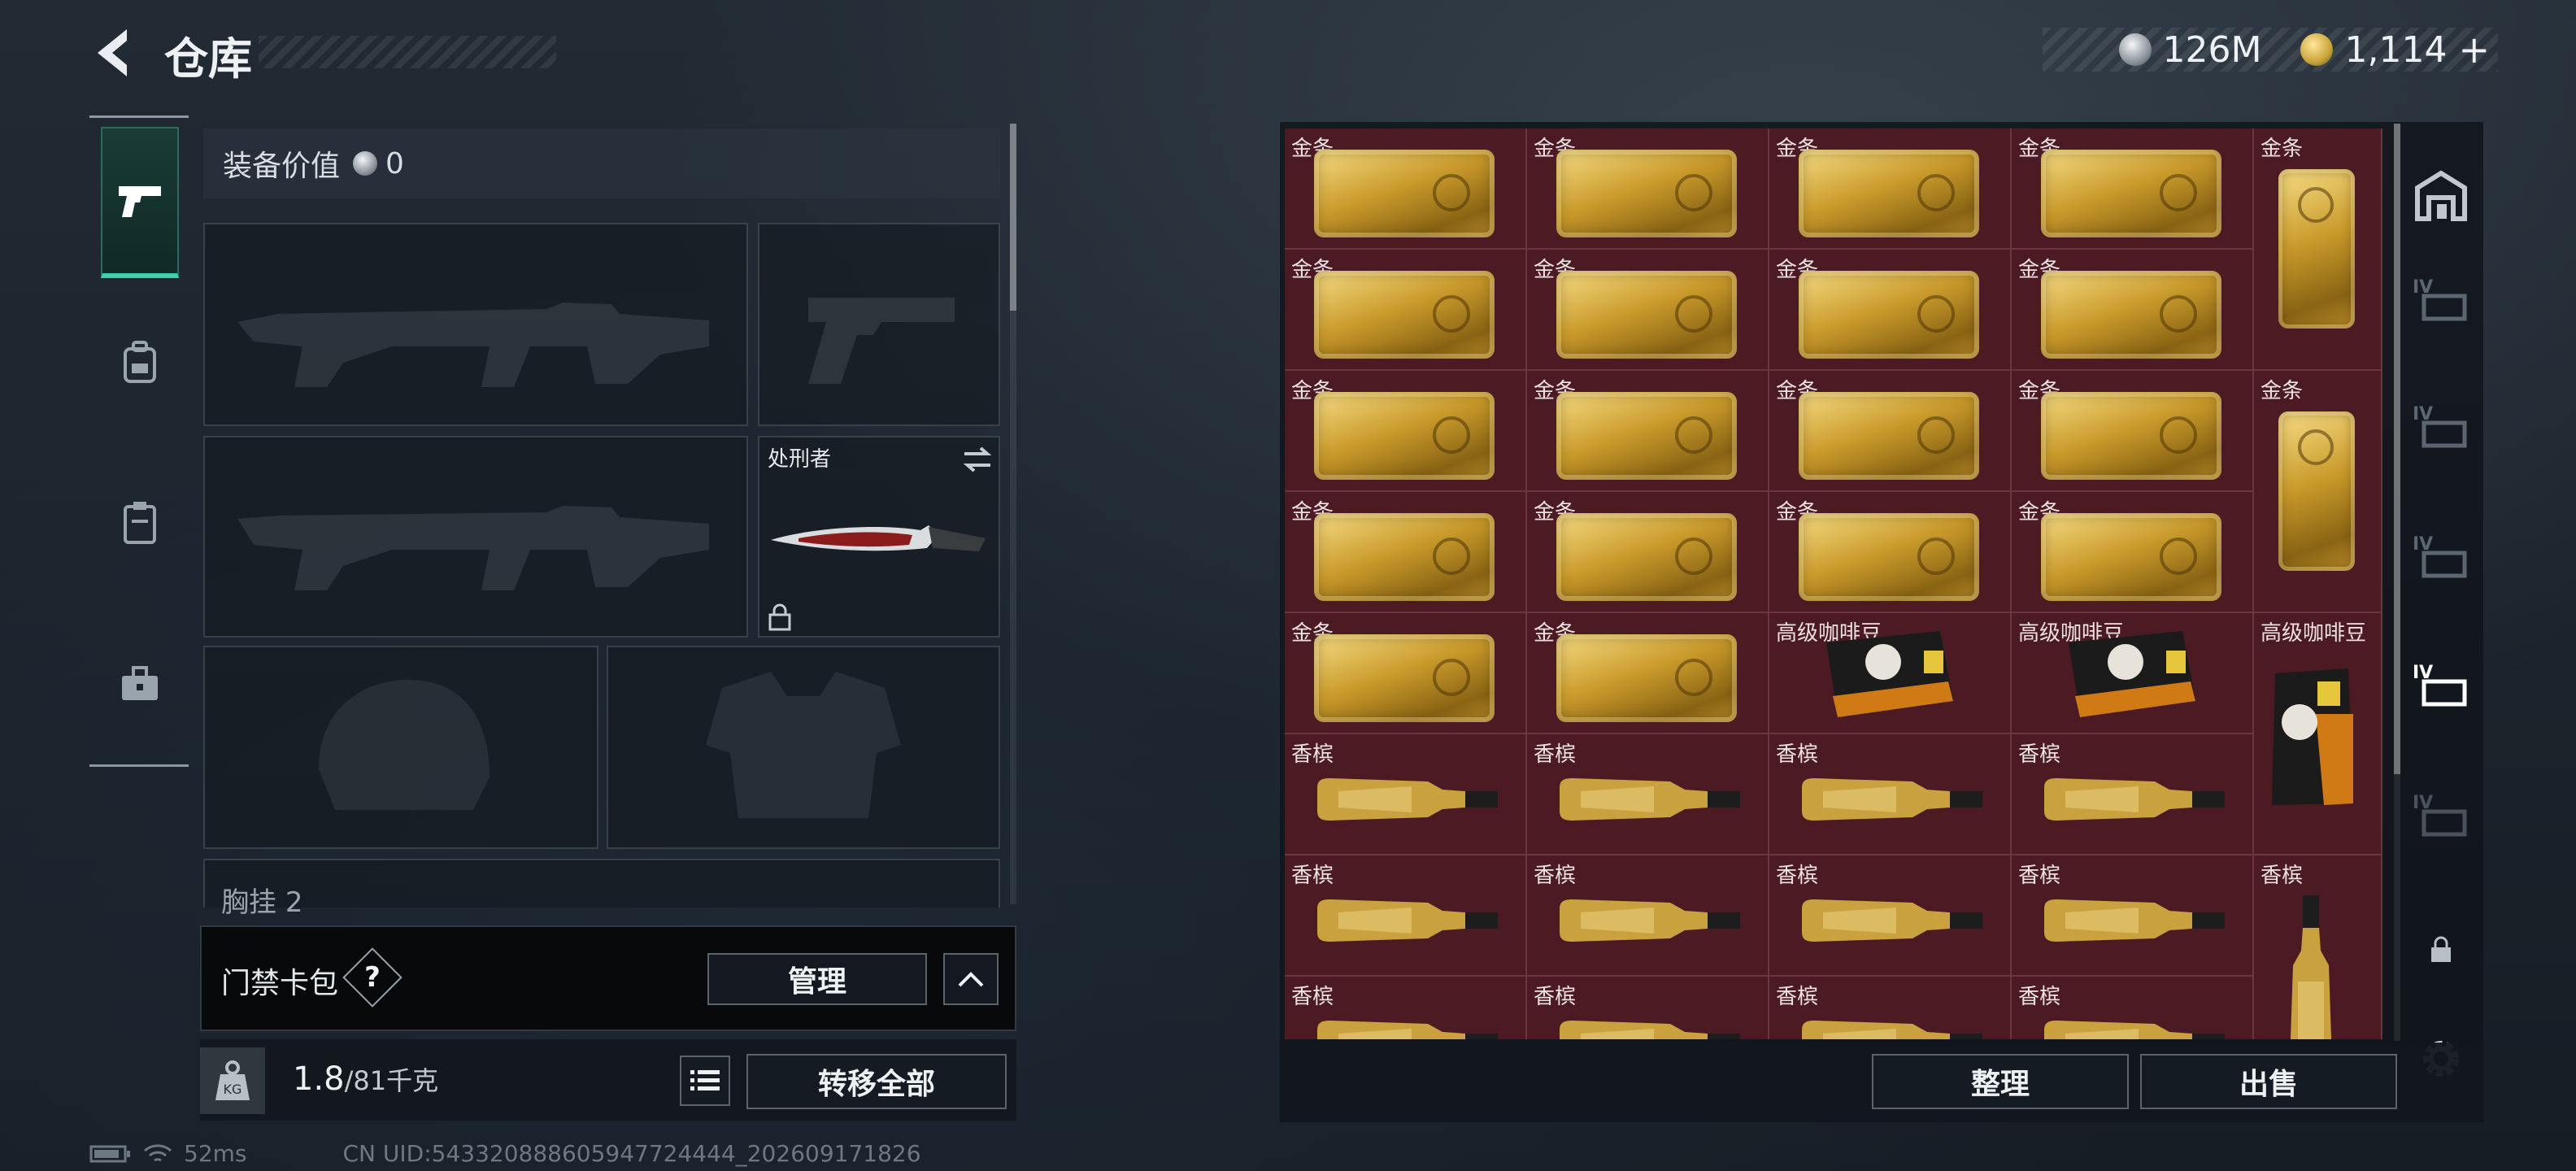 The height and width of the screenshot is (1171, 2576). What do you see at coordinates (602, 883) in the screenshot?
I see `chest-rig-slot` at bounding box center [602, 883].